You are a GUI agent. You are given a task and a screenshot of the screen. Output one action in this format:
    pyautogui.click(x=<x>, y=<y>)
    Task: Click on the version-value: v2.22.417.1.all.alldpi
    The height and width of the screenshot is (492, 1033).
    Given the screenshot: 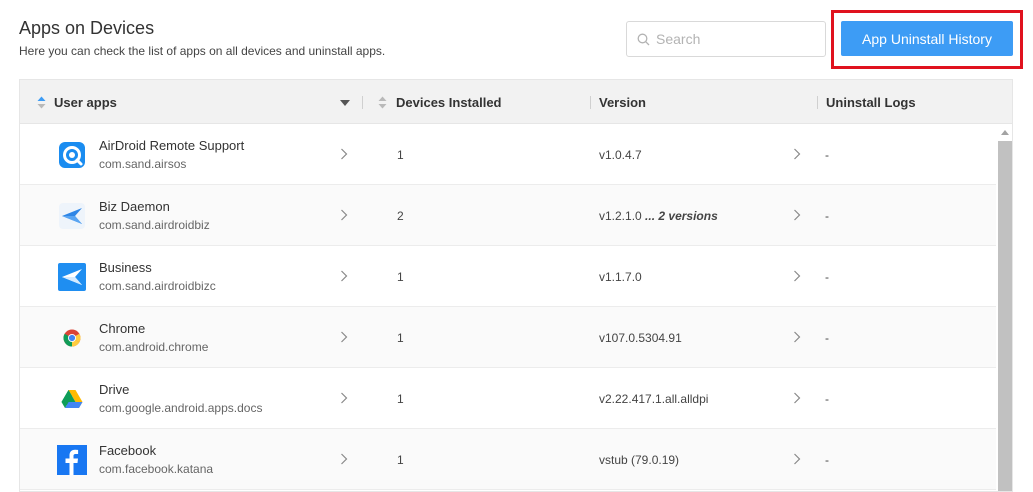 What is the action you would take?
    pyautogui.click(x=654, y=399)
    